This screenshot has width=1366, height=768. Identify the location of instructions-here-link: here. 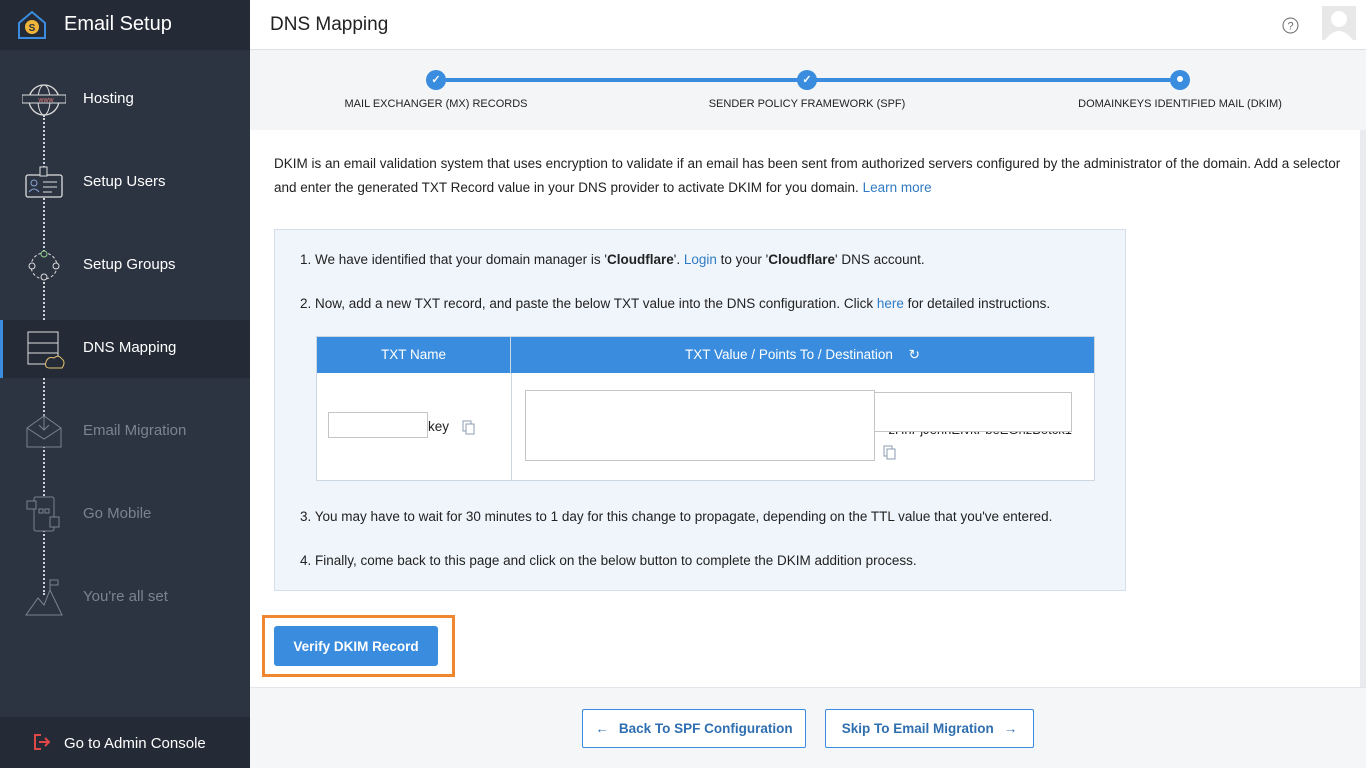
(890, 303).